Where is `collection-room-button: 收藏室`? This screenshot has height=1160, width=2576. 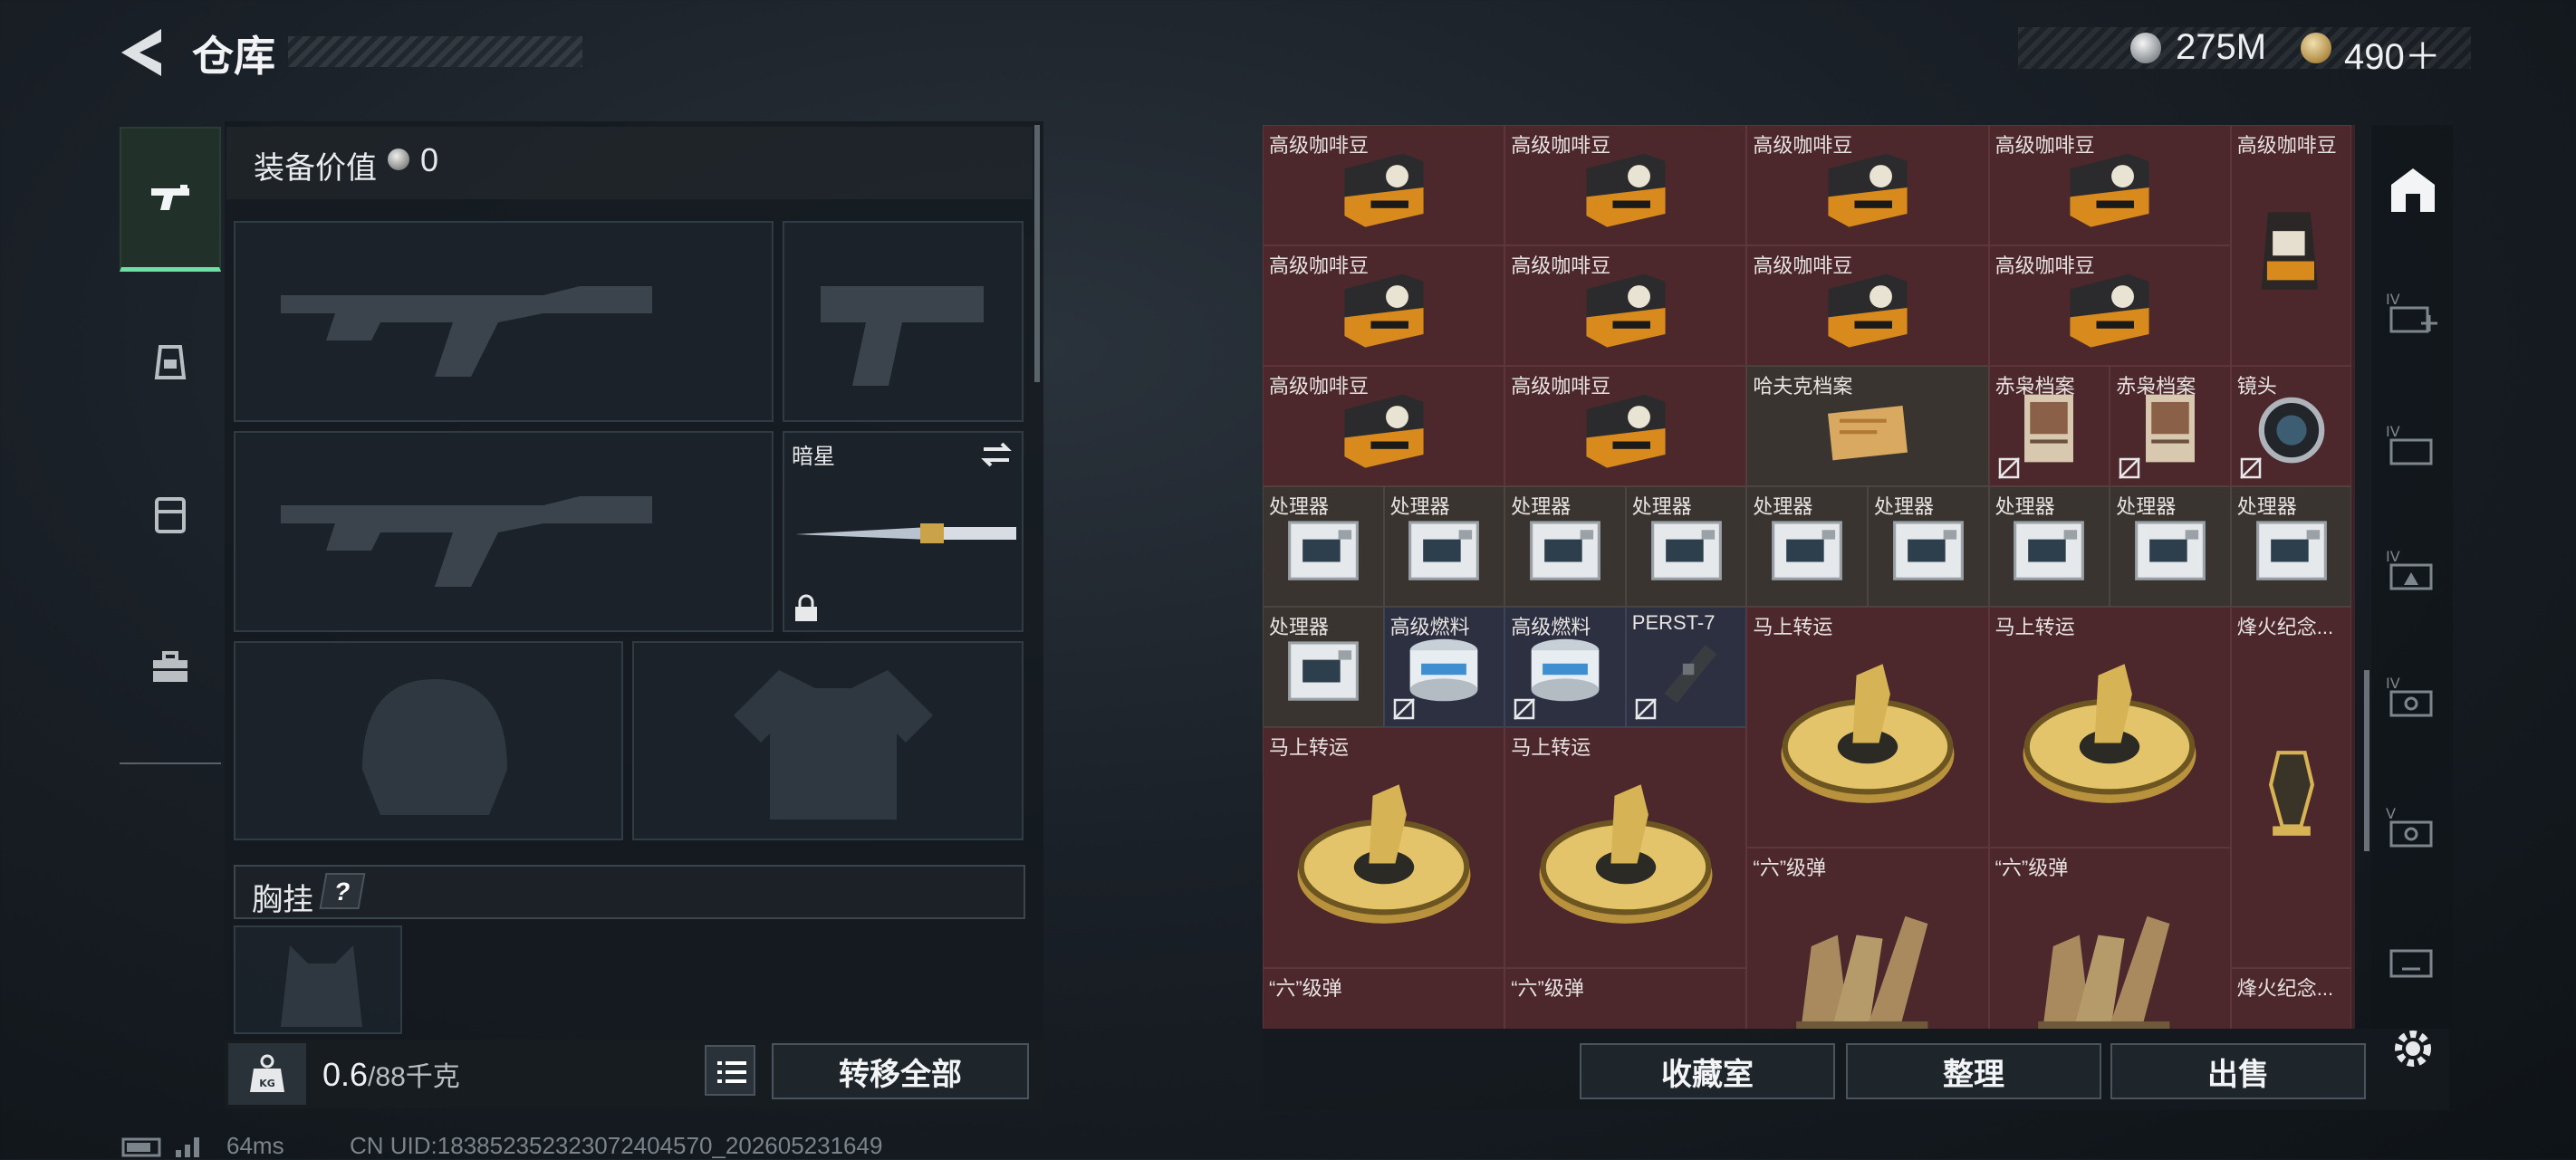 collection-room-button: 收藏室 is located at coordinates (1707, 1071).